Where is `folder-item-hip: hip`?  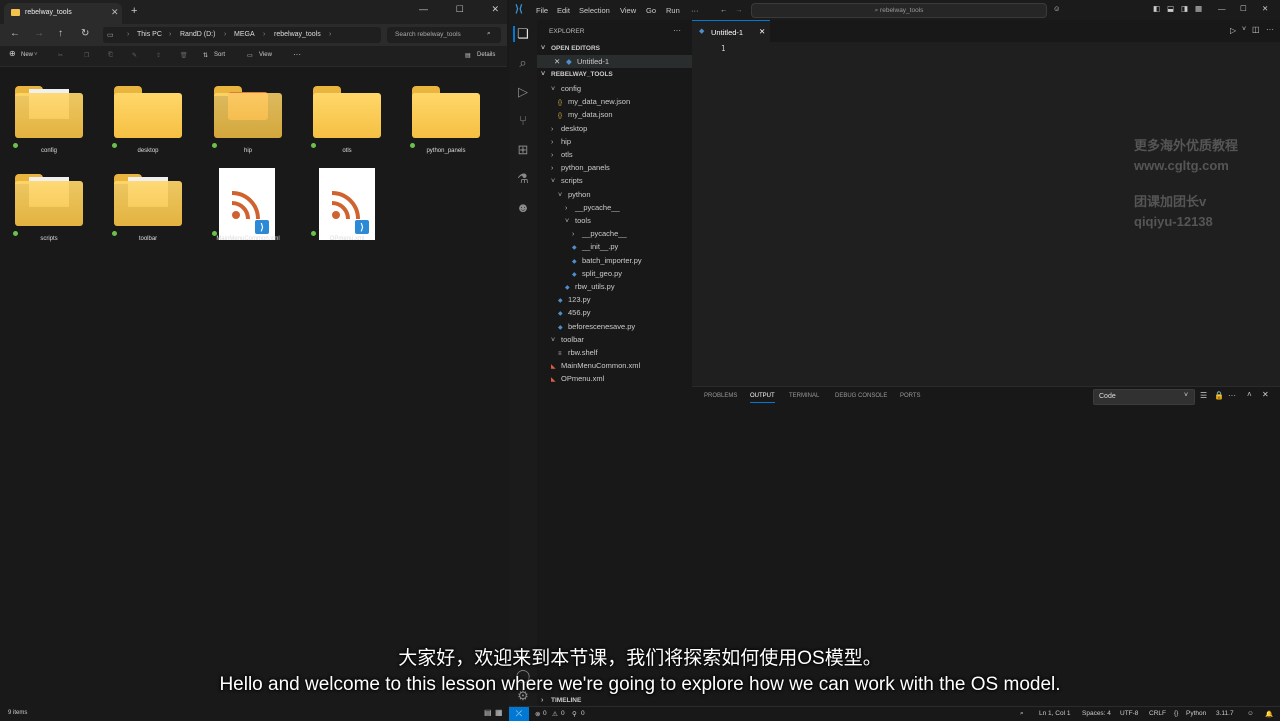
folder-item-hip: hip is located at coordinates (248, 124).